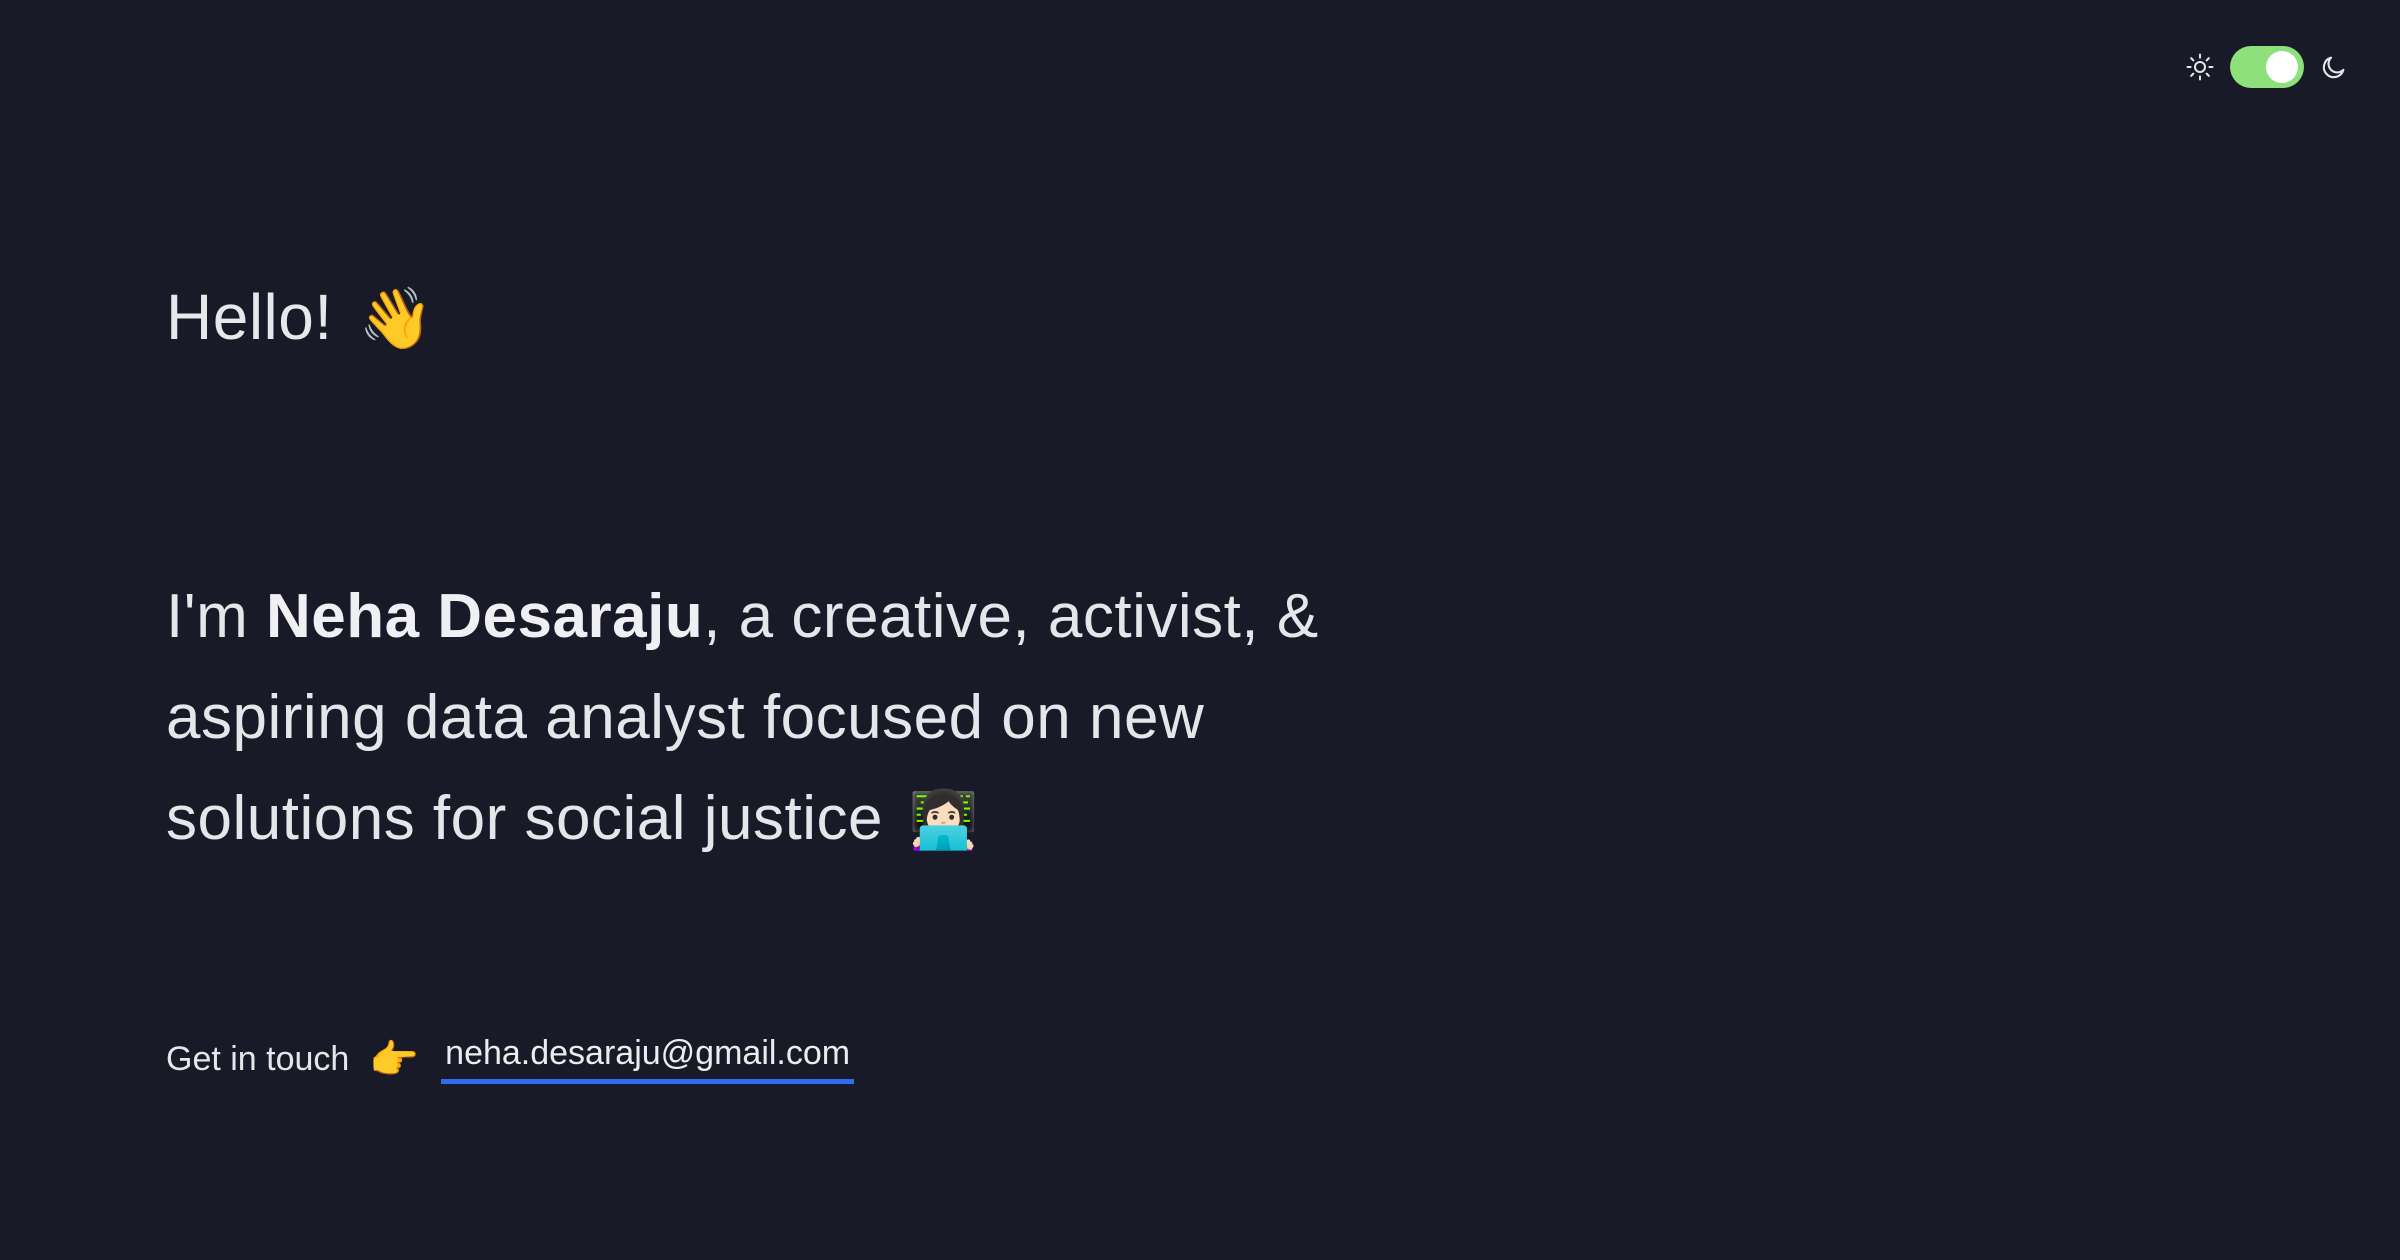  I want to click on greeting-heading: Hello! 👋, so click(300, 317).